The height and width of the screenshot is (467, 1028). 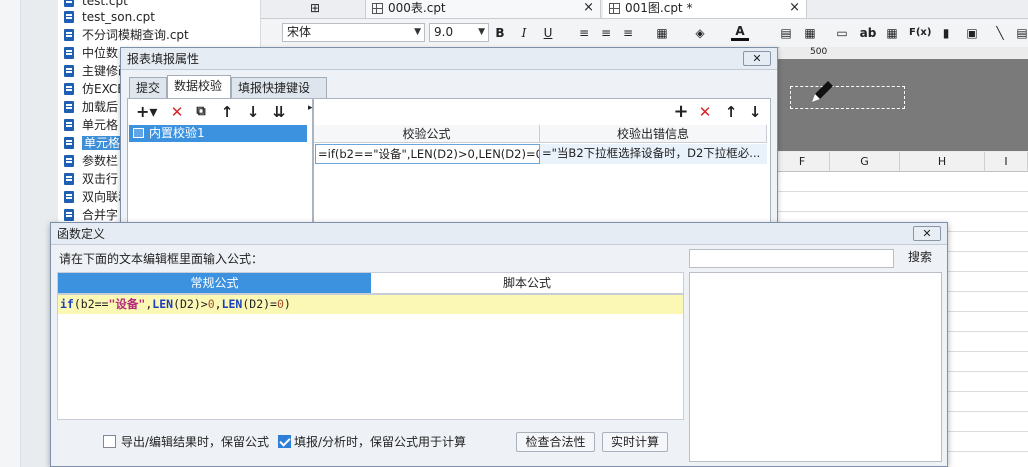 I want to click on column-header: I, so click(x=1006, y=162).